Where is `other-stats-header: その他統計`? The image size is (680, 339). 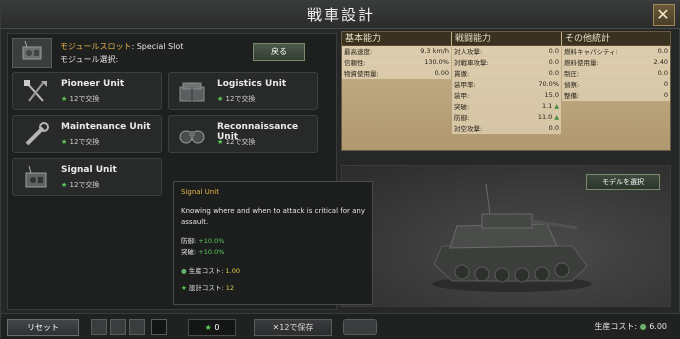
other-stats-header: その他統計 is located at coordinates (616, 39).